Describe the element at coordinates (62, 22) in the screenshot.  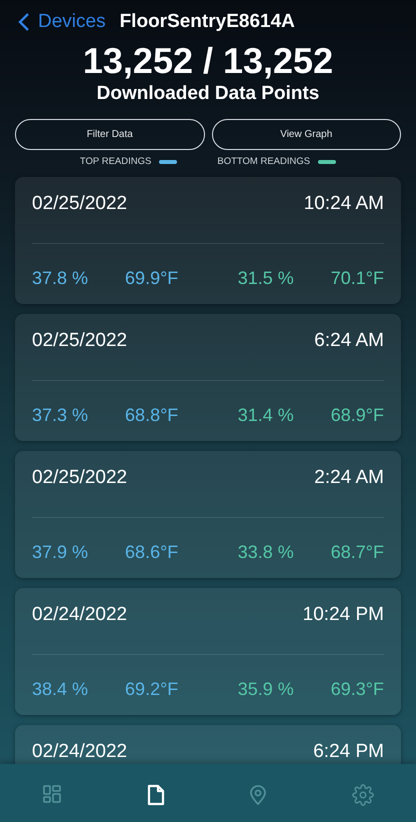
I see `back-button: Devices` at that location.